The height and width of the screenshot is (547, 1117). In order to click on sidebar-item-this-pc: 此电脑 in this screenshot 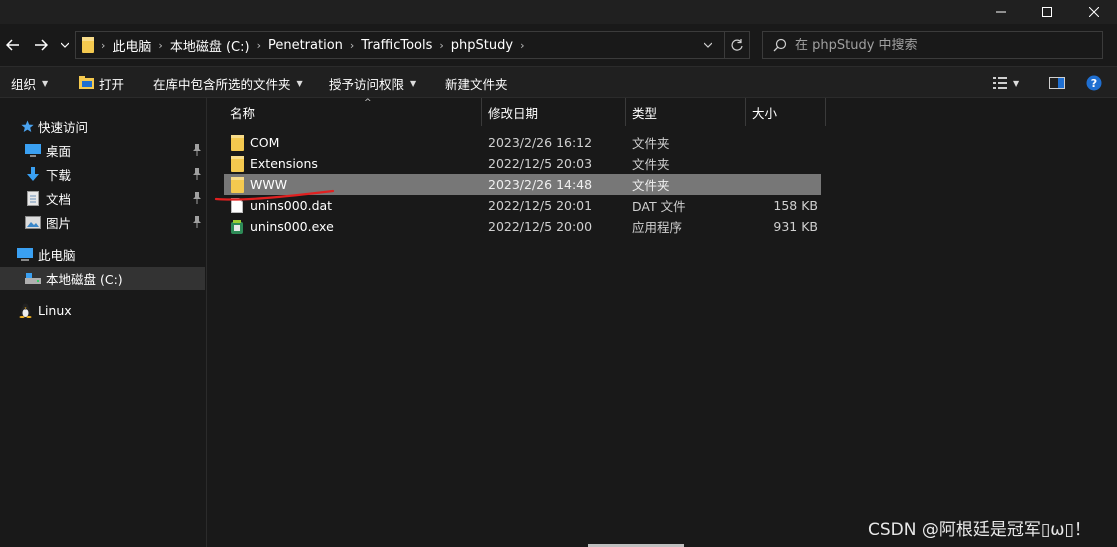, I will do `click(102, 254)`.